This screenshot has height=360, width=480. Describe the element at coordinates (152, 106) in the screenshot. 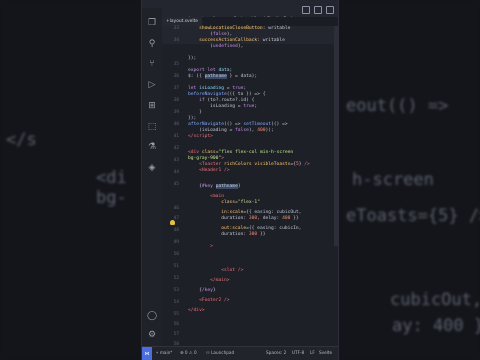

I see `extensions-icon: ⊞` at that location.